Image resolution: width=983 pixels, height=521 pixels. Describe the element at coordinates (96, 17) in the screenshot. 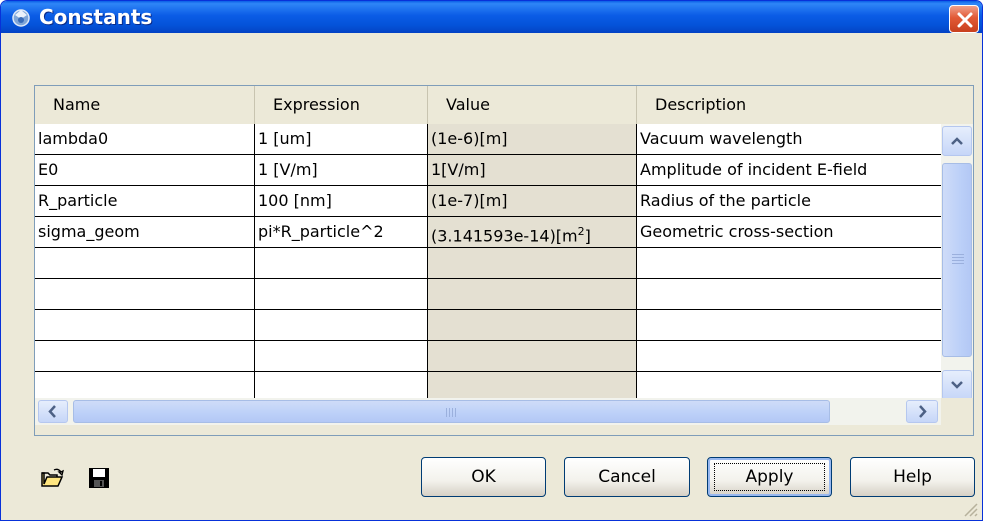

I see `window-title: Constants` at that location.